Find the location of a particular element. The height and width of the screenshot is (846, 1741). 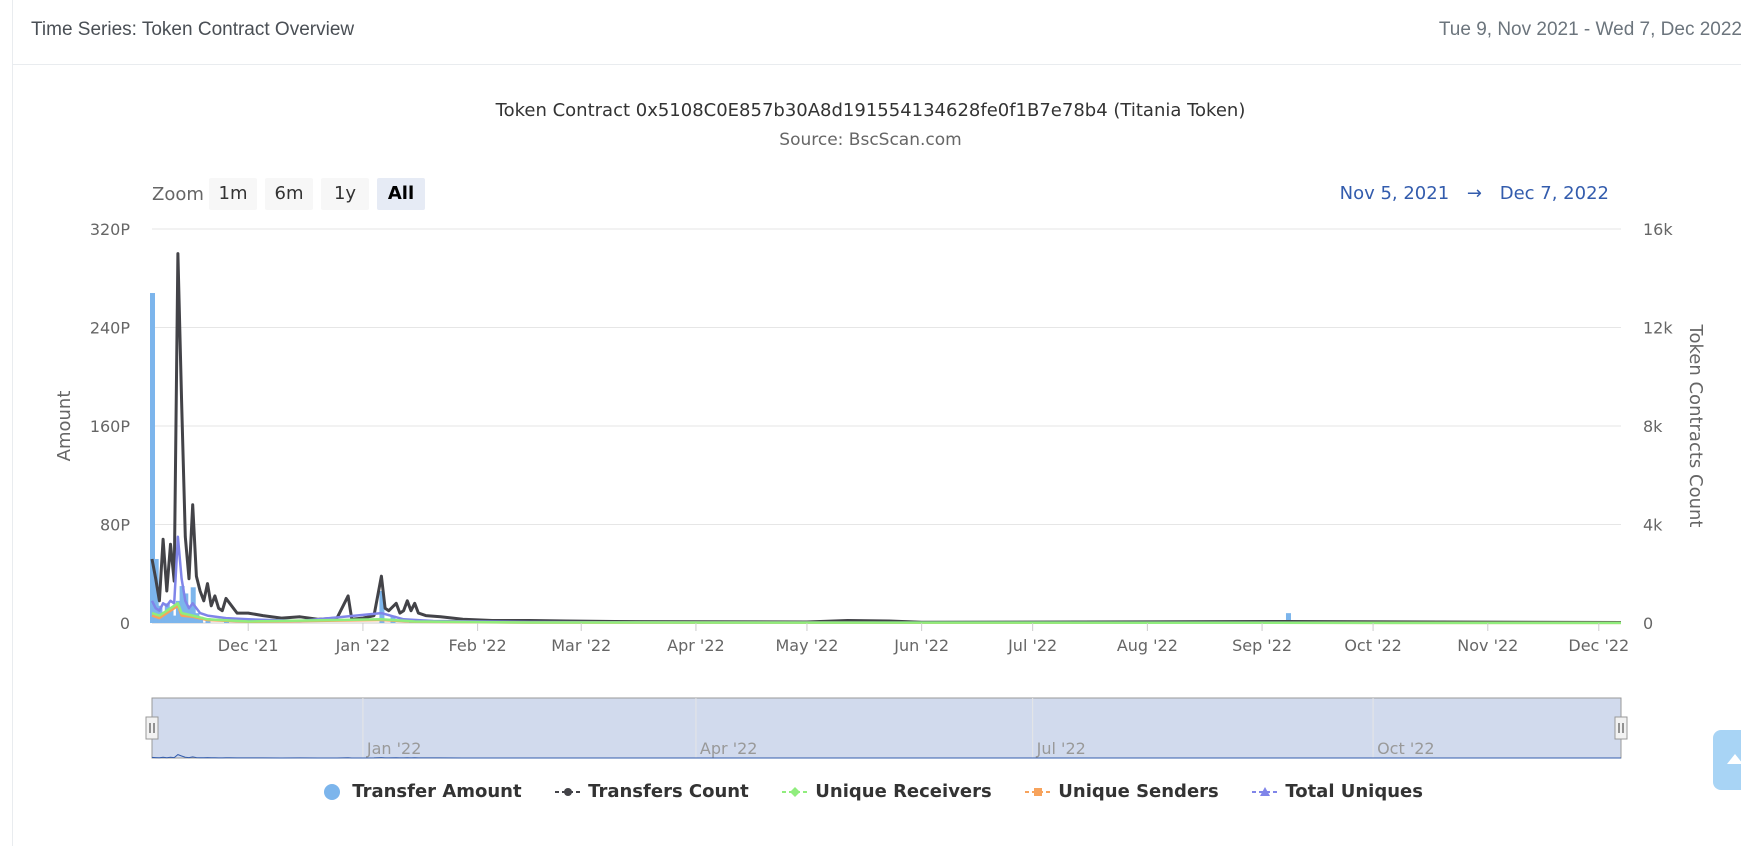

navigator: Jan '22 Apr '22 Jul '22 Oct '22 is located at coordinates (886, 728).